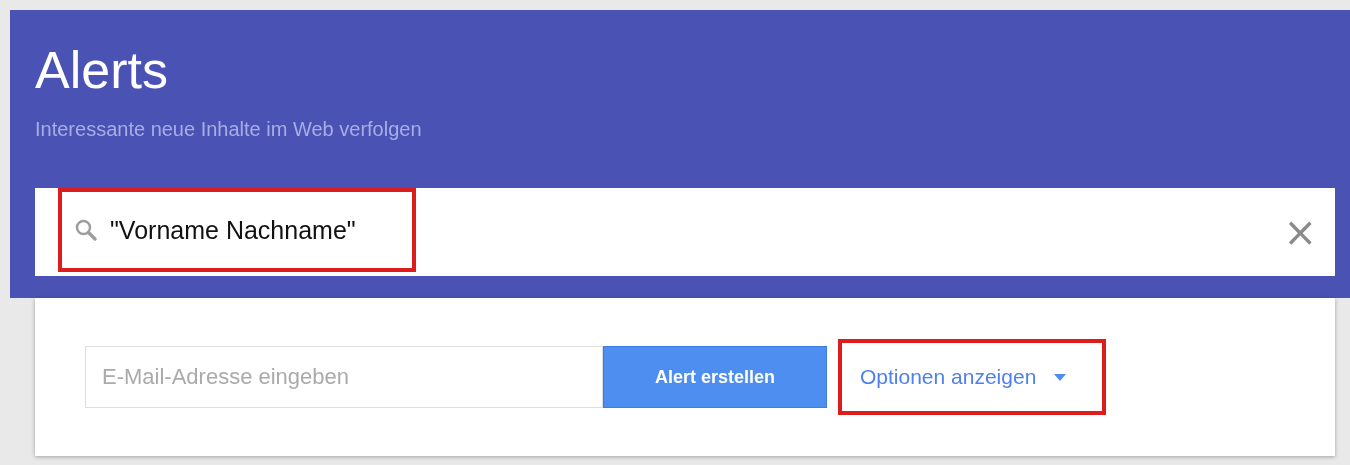 The width and height of the screenshot is (1350, 465). I want to click on page-title: Alerts, so click(101, 70).